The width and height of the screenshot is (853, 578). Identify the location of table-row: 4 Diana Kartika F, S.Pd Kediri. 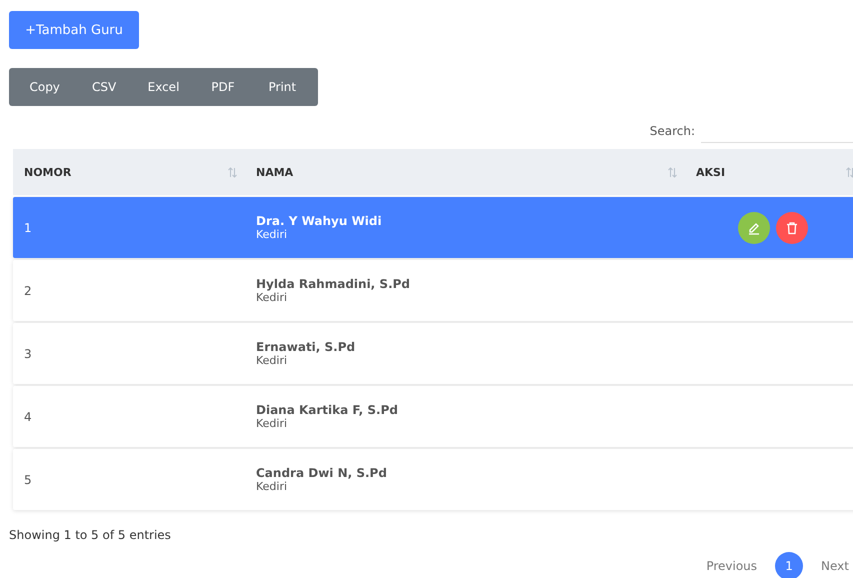
(433, 416).